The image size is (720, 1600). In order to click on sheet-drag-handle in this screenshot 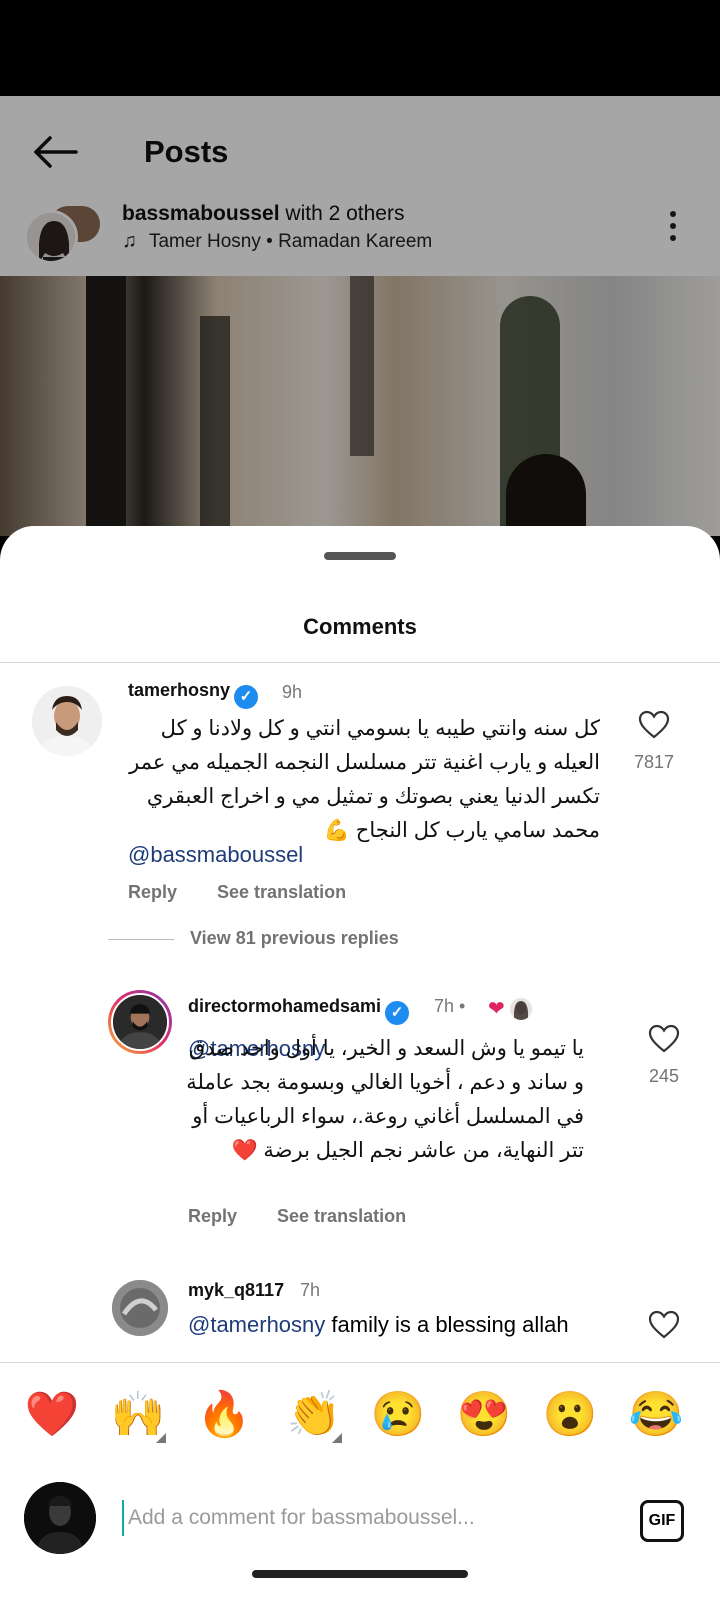, I will do `click(360, 556)`.